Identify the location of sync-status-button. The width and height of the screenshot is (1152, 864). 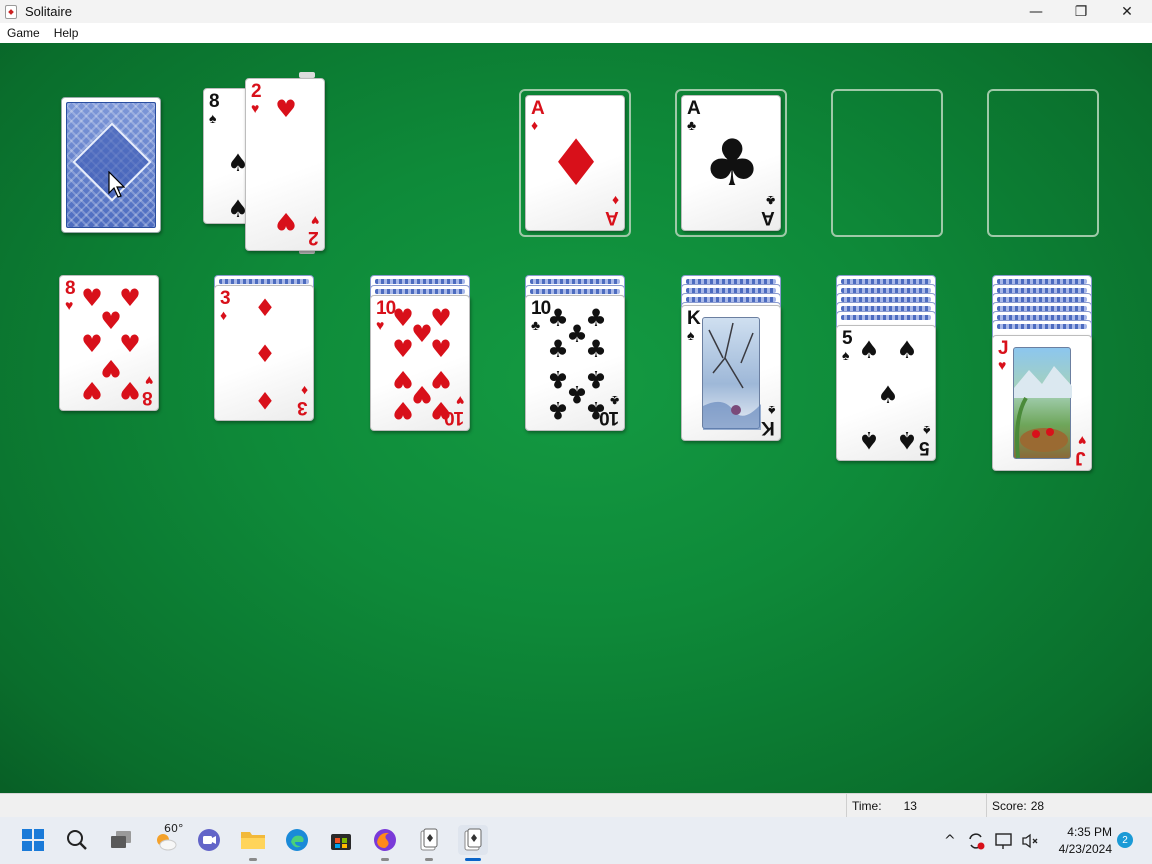
(976, 840).